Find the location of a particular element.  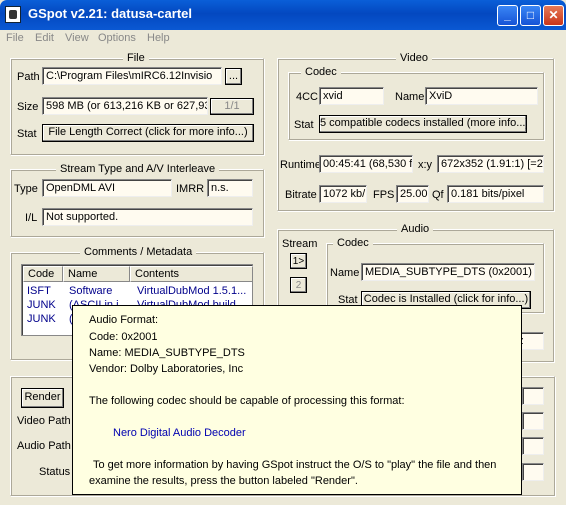

tooltip-codec-name: Nero Digital Audio Decoder is located at coordinates (179, 433).